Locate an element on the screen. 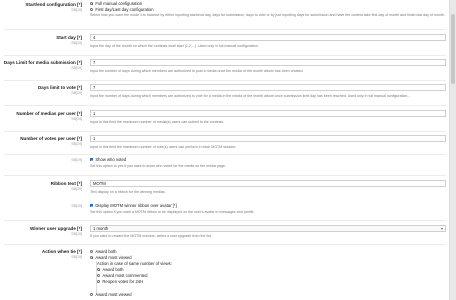 The width and height of the screenshot is (456, 300). startend-label: Start/end configuration [*] is located at coordinates (53, 4).